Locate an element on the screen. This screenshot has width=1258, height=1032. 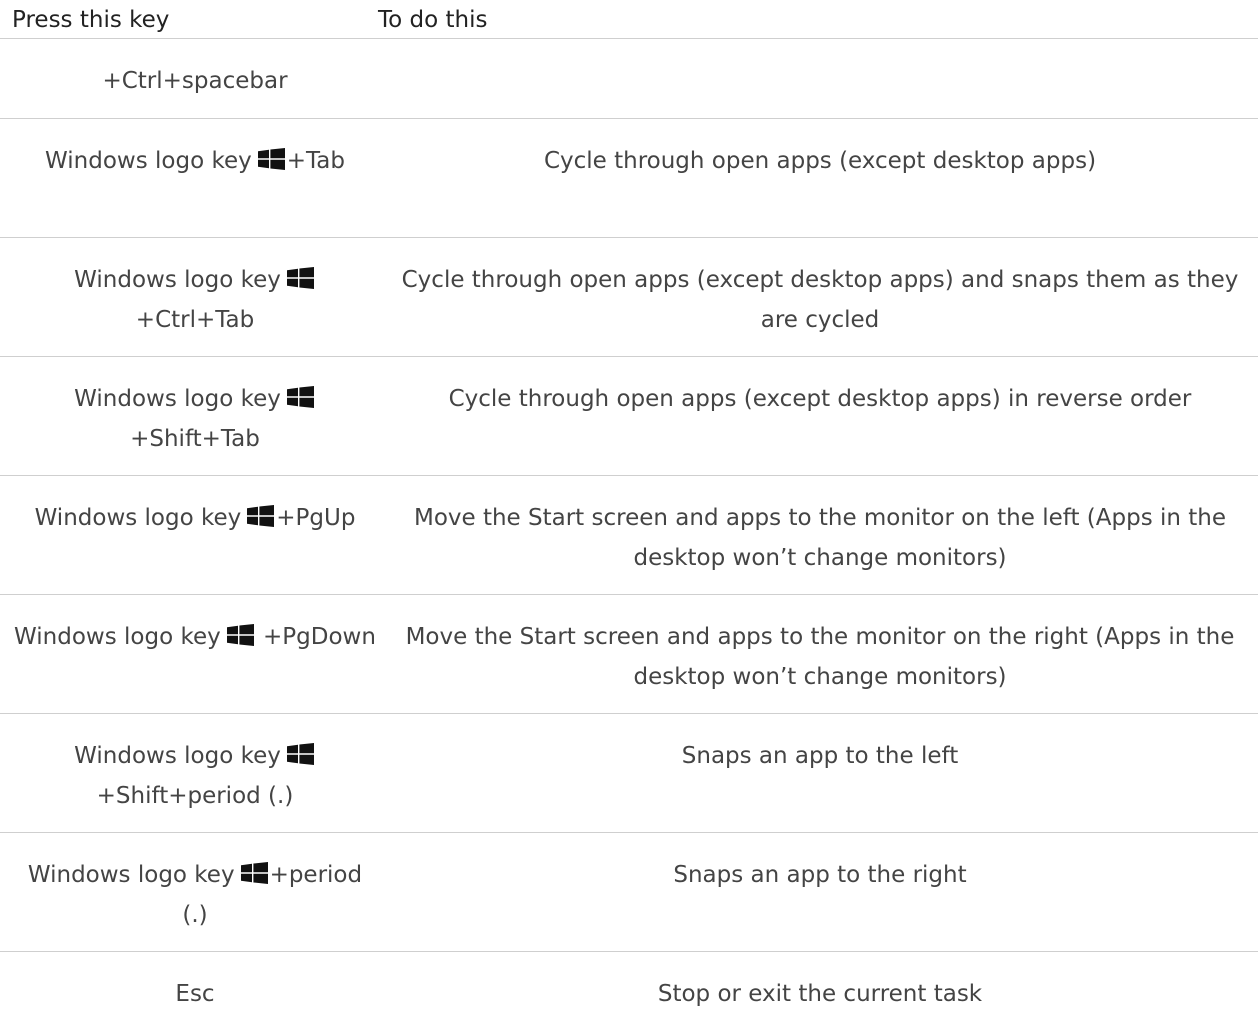
action-cell: Snaps an app to the right is located at coordinates (820, 875).